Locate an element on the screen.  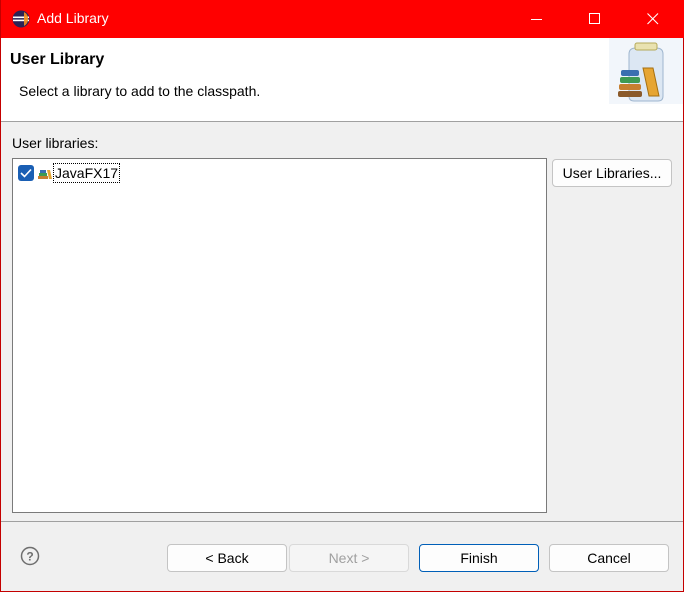
page-title: User Library is located at coordinates (57, 59).